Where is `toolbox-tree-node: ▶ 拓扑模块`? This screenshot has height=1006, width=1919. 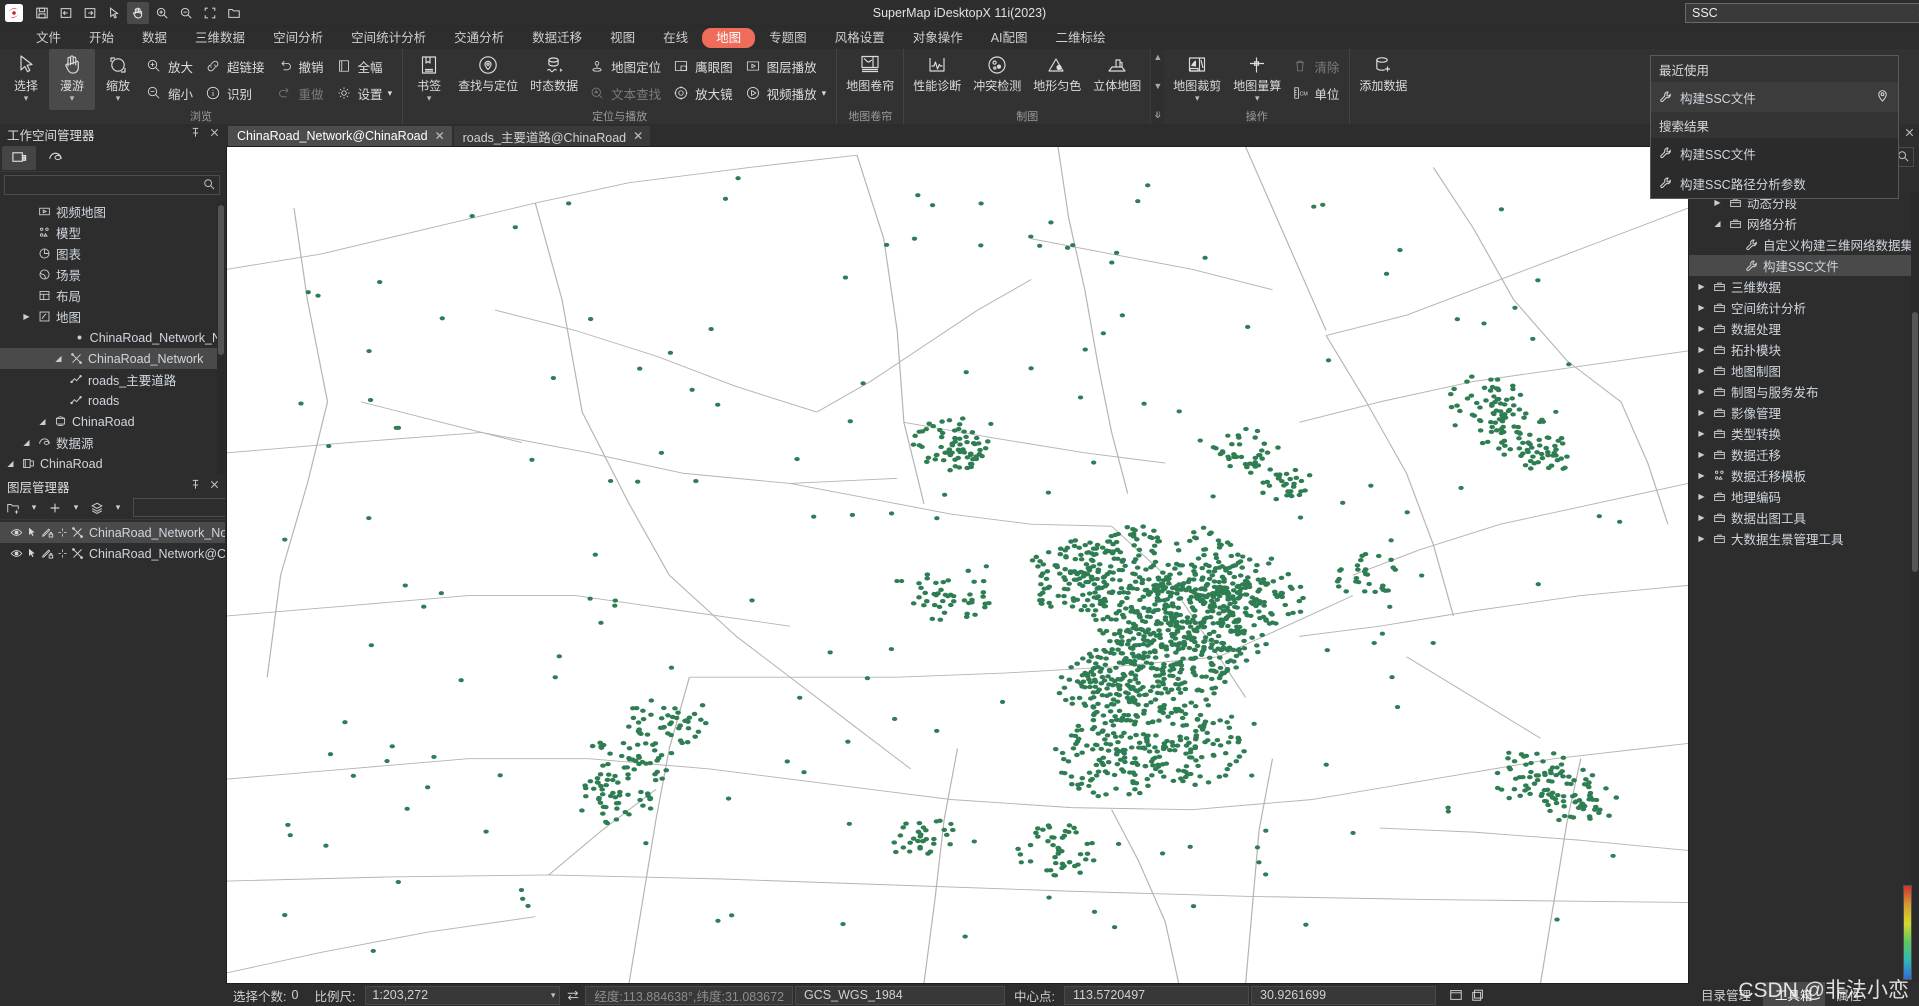 toolbox-tree-node: ▶ 拓扑模块 is located at coordinates (1804, 349).